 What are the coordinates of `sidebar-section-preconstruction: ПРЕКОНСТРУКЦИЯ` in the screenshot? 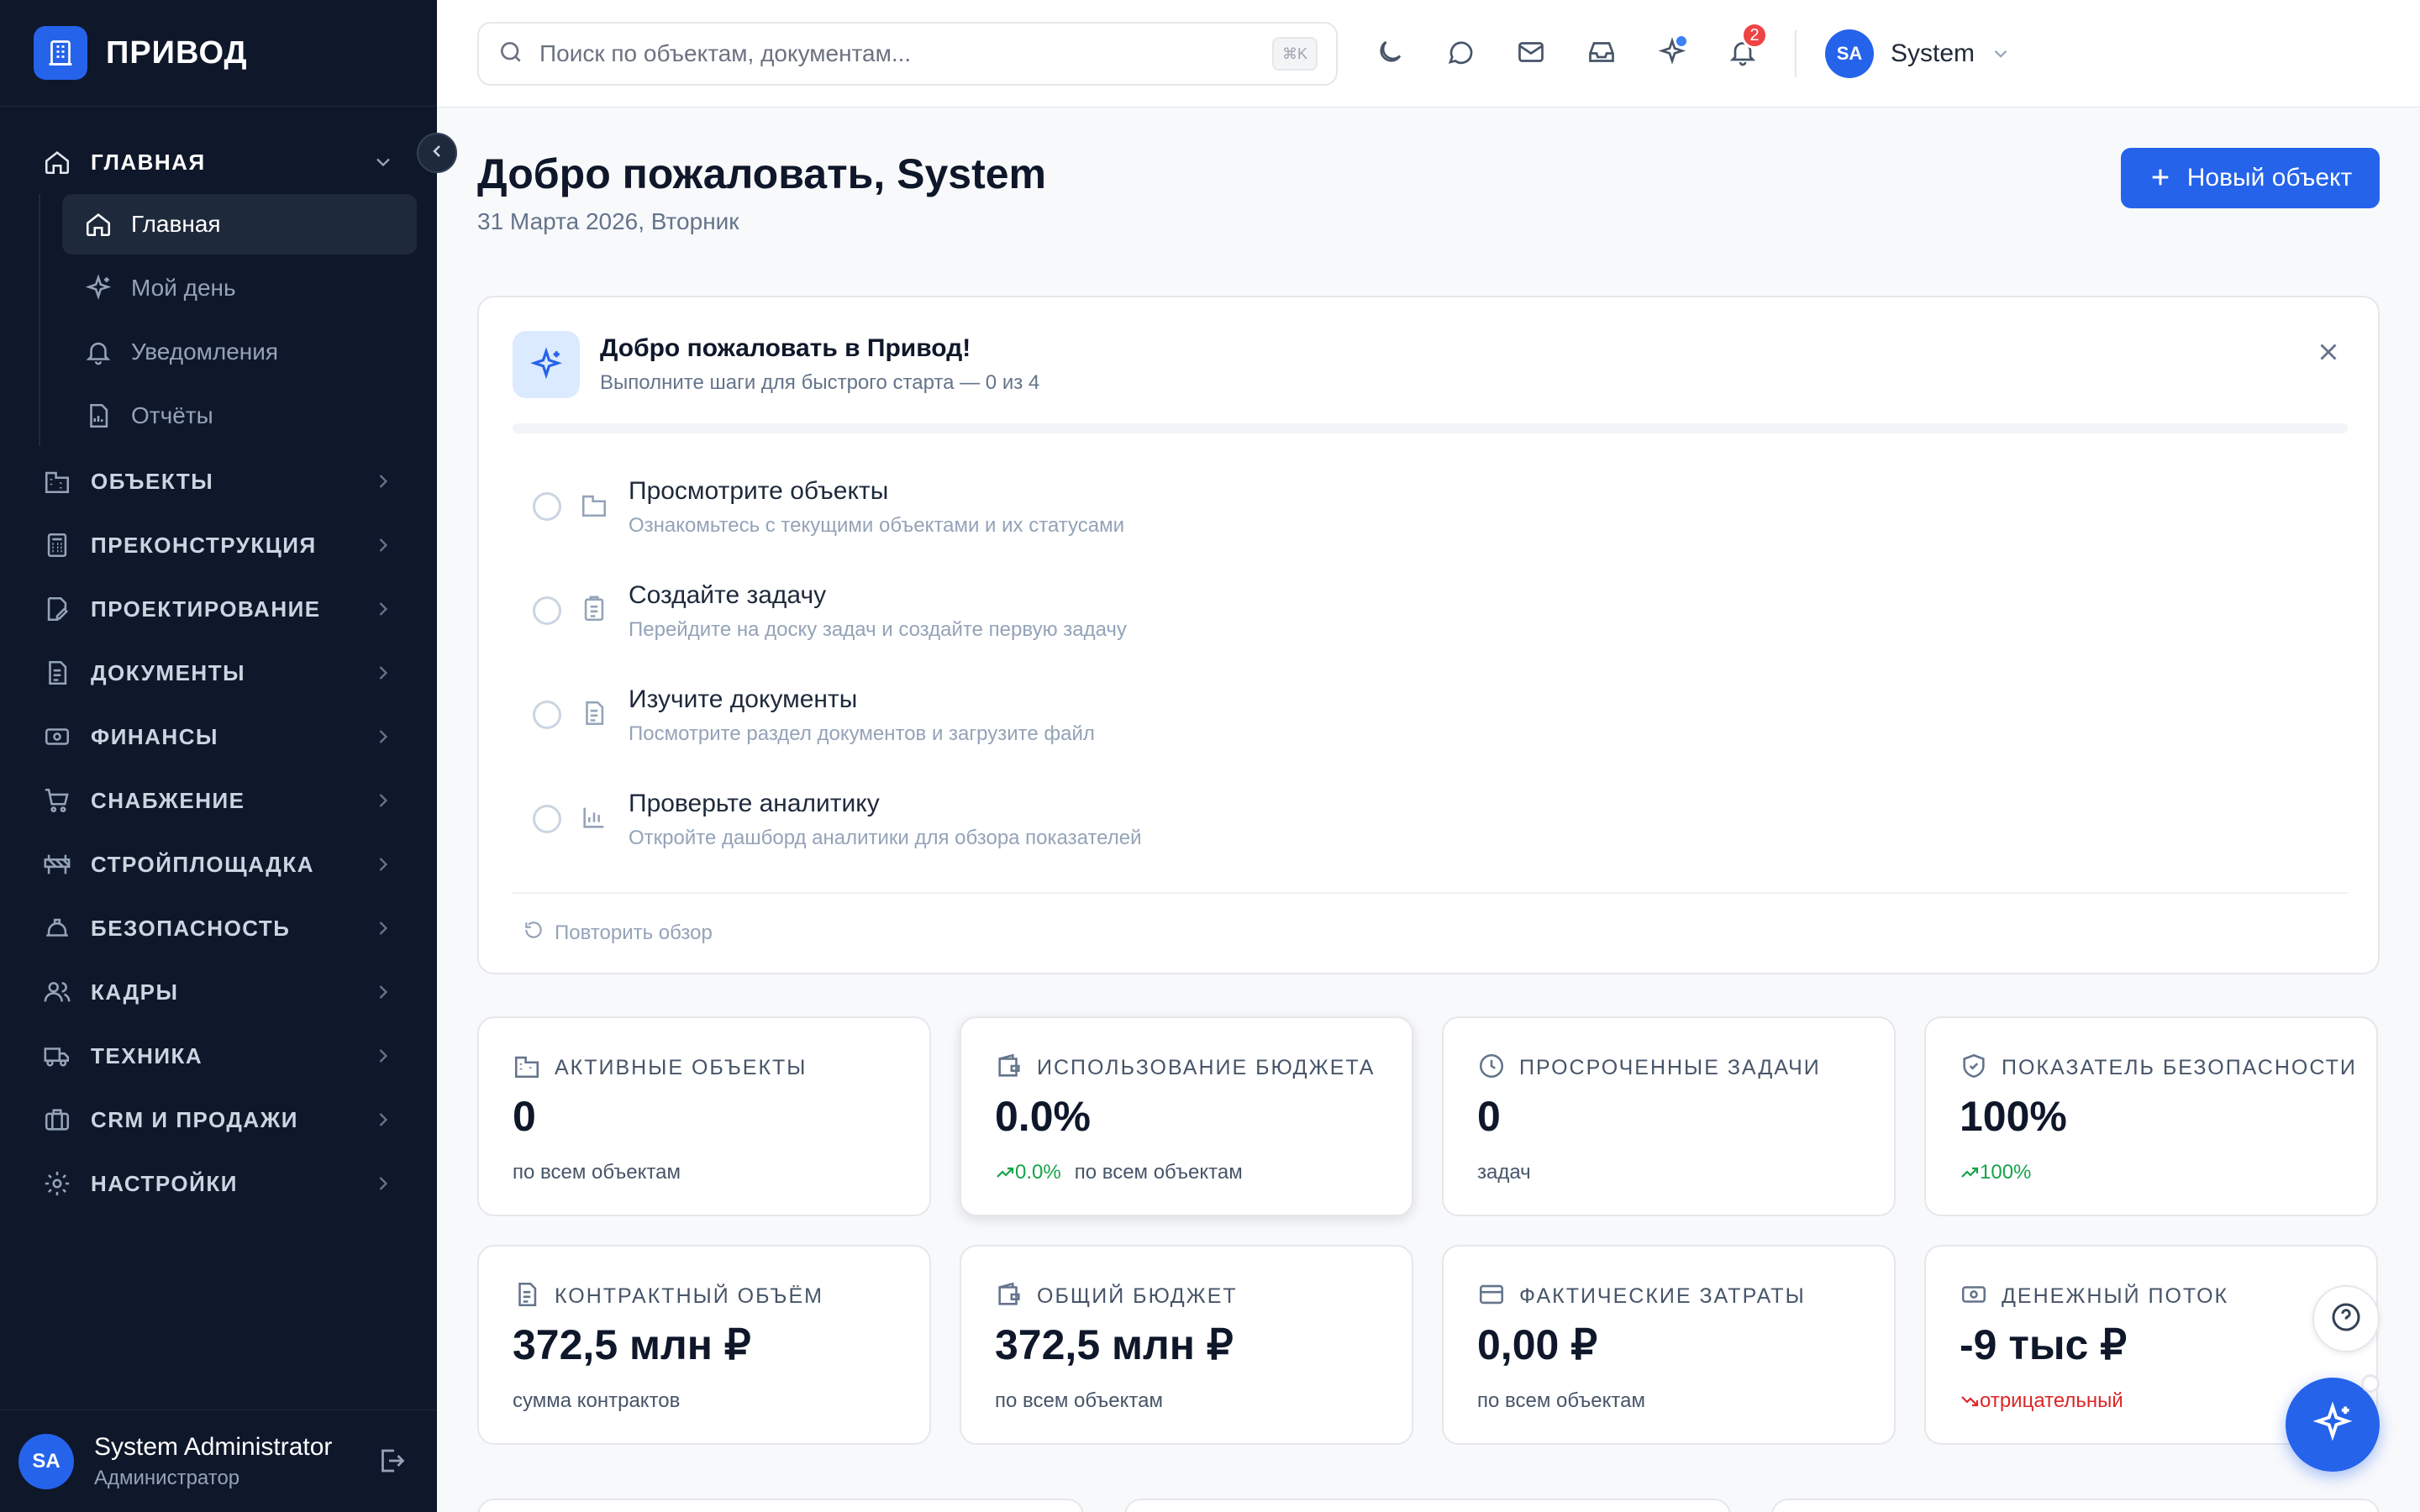 It's located at (218, 545).